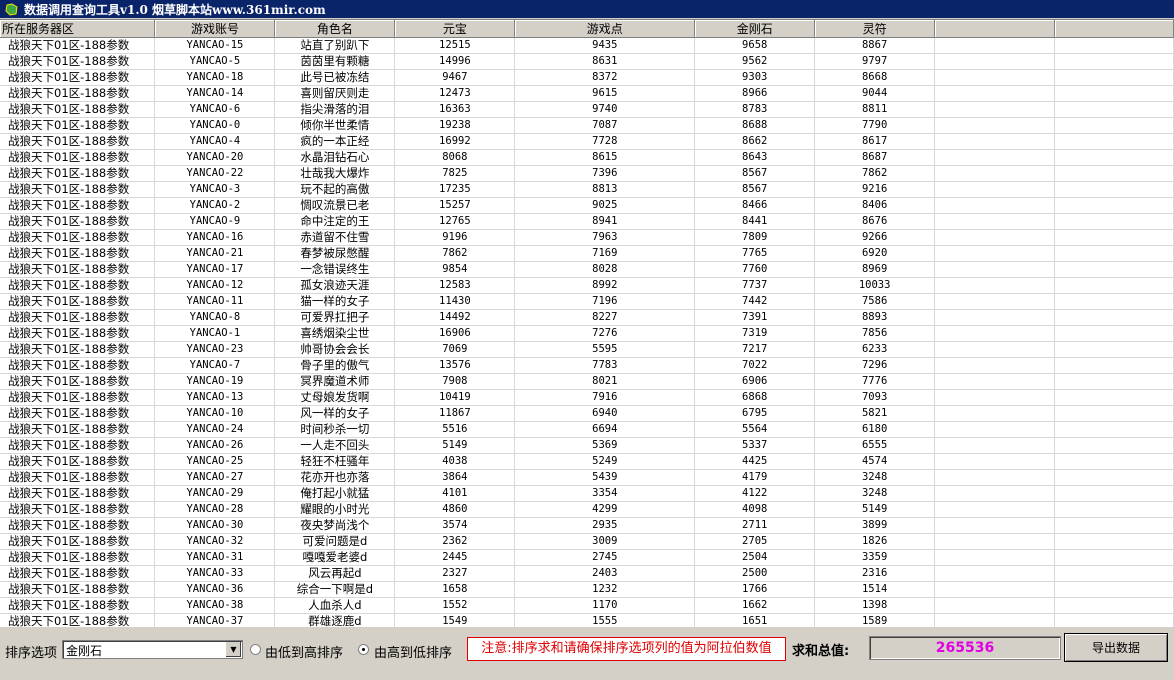  I want to click on account-cell: YANCAO-19, so click(215, 381).